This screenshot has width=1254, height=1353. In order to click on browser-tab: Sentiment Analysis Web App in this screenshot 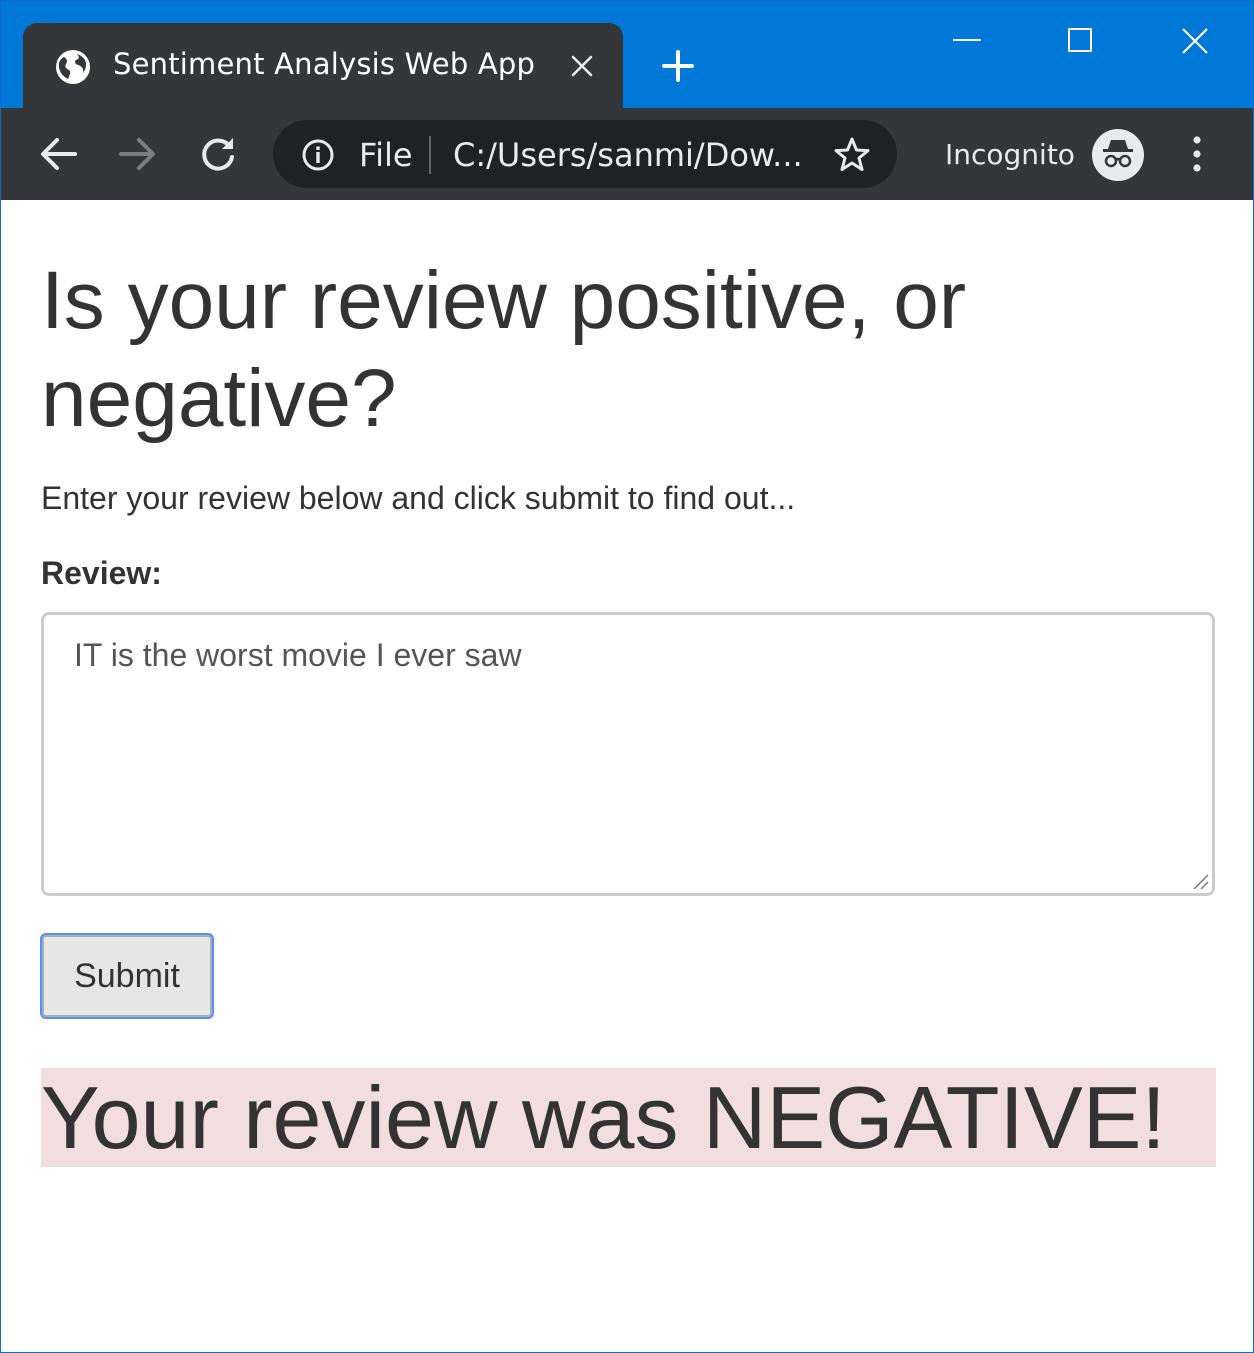, I will do `click(323, 66)`.